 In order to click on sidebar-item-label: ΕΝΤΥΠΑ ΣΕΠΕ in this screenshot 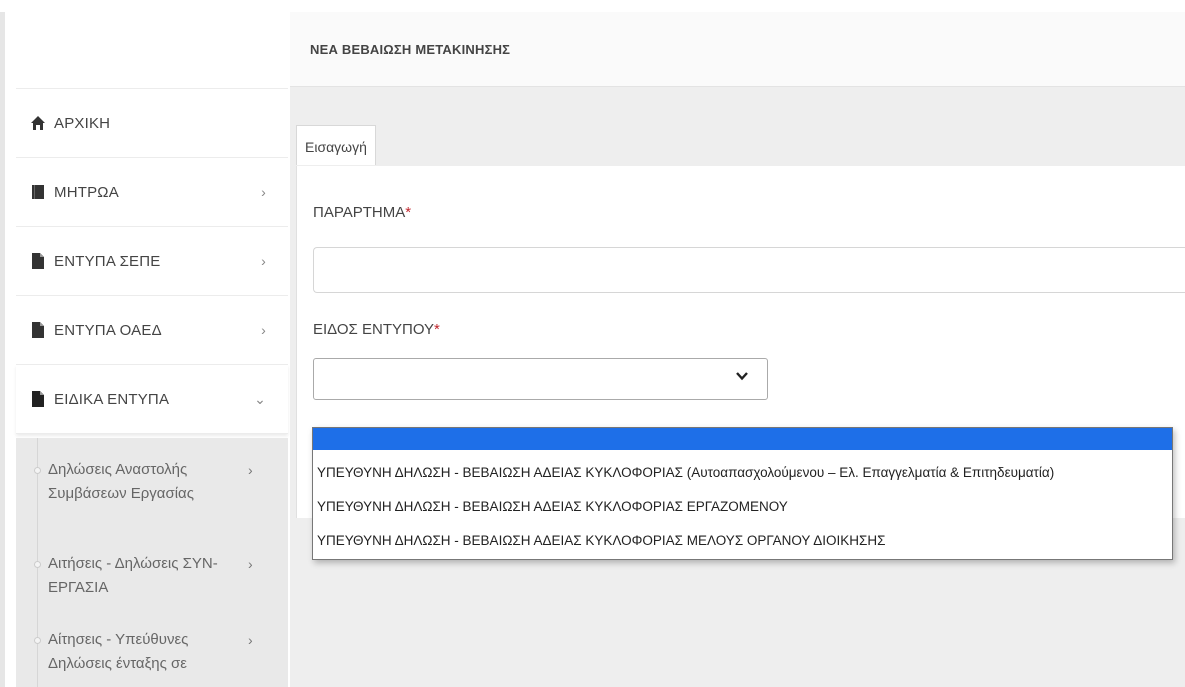, I will do `click(107, 261)`.